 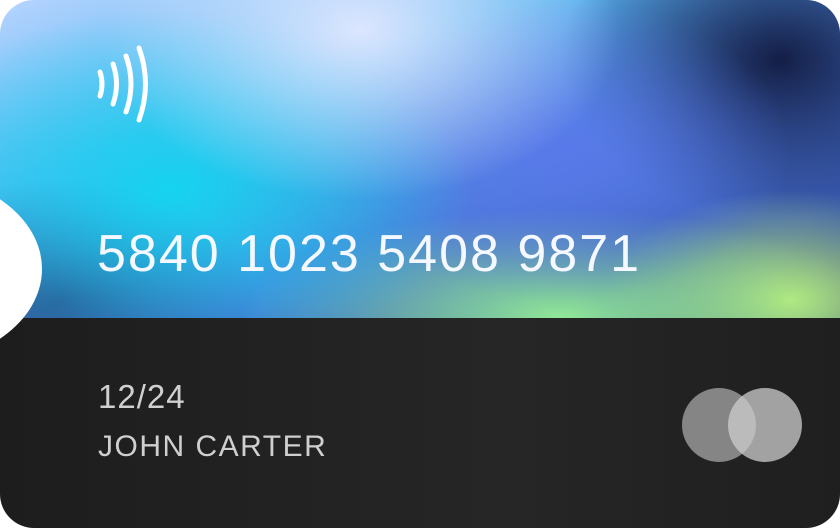 I want to click on logo-right-circle, so click(x=765, y=425).